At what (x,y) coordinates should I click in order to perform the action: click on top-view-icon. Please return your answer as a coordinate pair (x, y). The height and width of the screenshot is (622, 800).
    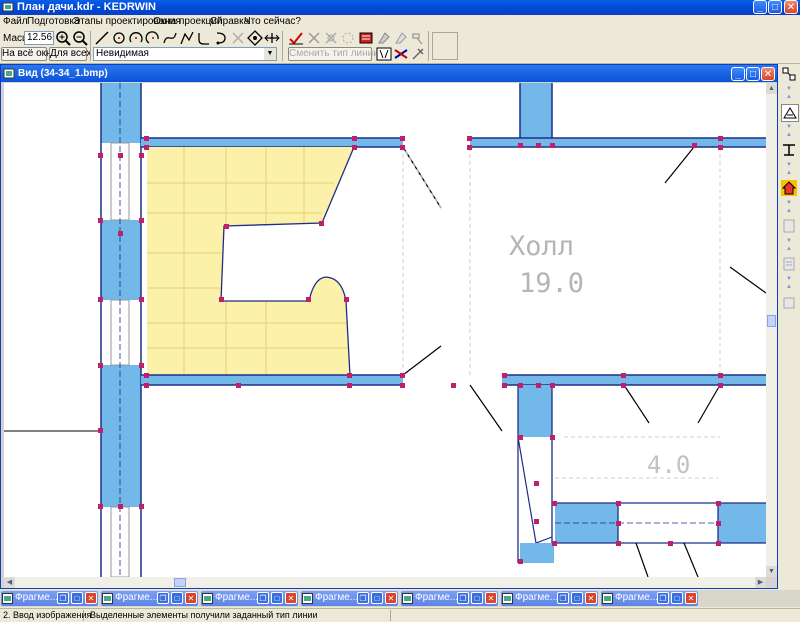
    Looking at the image, I should click on (790, 113).